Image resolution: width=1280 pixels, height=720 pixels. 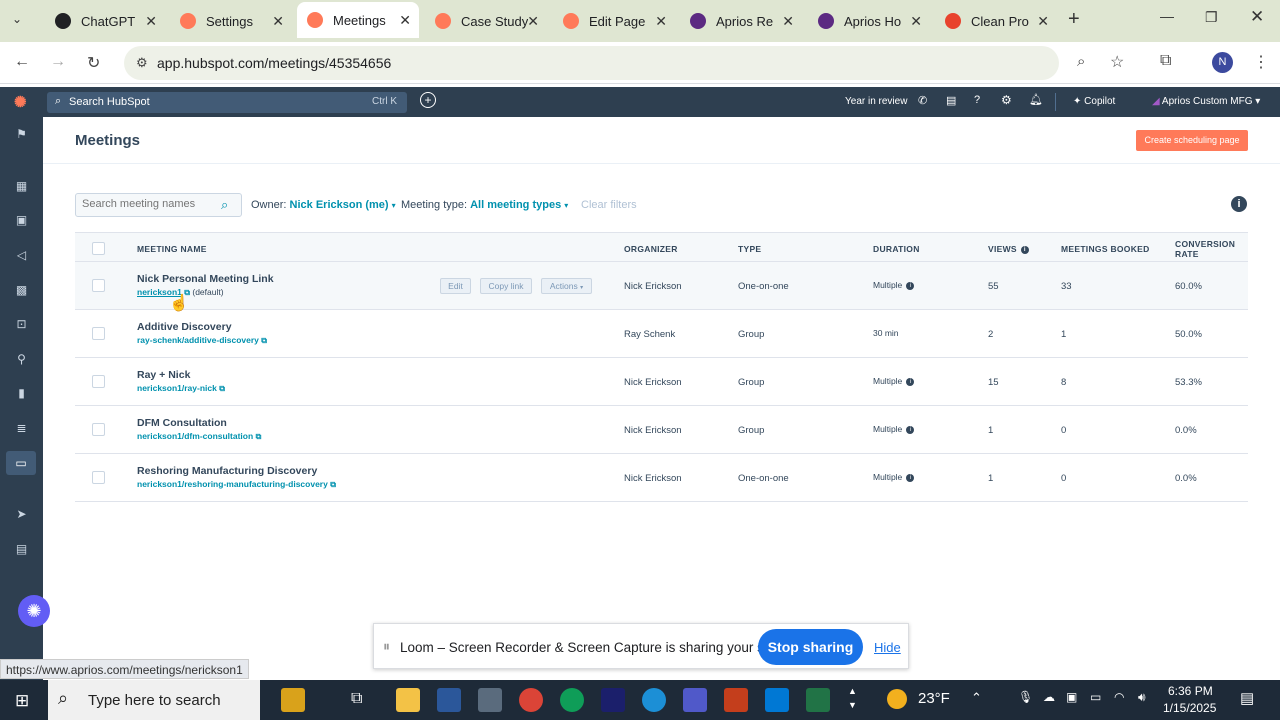 What do you see at coordinates (17, 19) in the screenshot?
I see `tab-search-icon: ⌄` at bounding box center [17, 19].